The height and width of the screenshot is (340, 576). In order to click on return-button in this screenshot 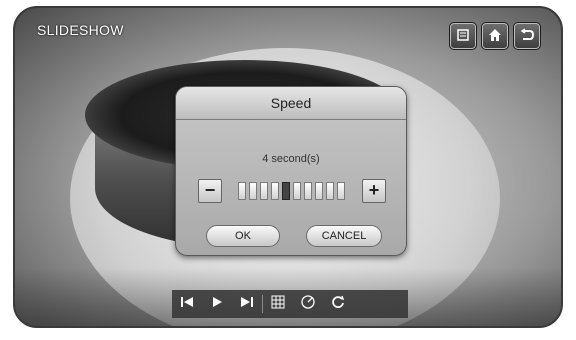, I will do `click(527, 36)`.